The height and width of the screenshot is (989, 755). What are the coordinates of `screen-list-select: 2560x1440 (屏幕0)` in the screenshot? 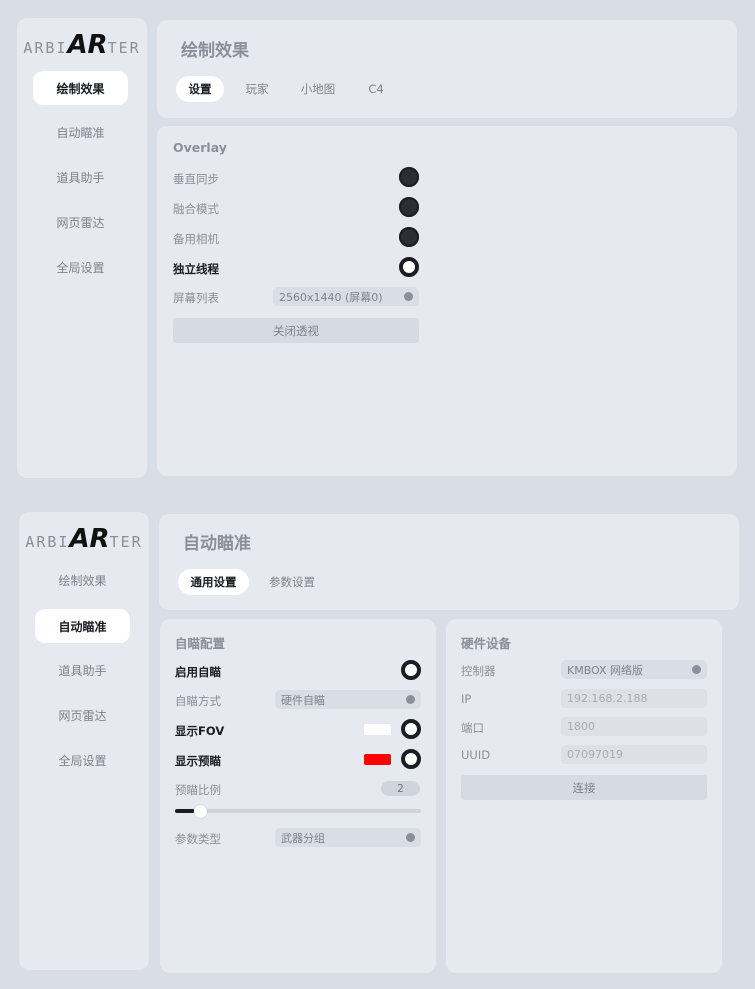 It's located at (346, 296).